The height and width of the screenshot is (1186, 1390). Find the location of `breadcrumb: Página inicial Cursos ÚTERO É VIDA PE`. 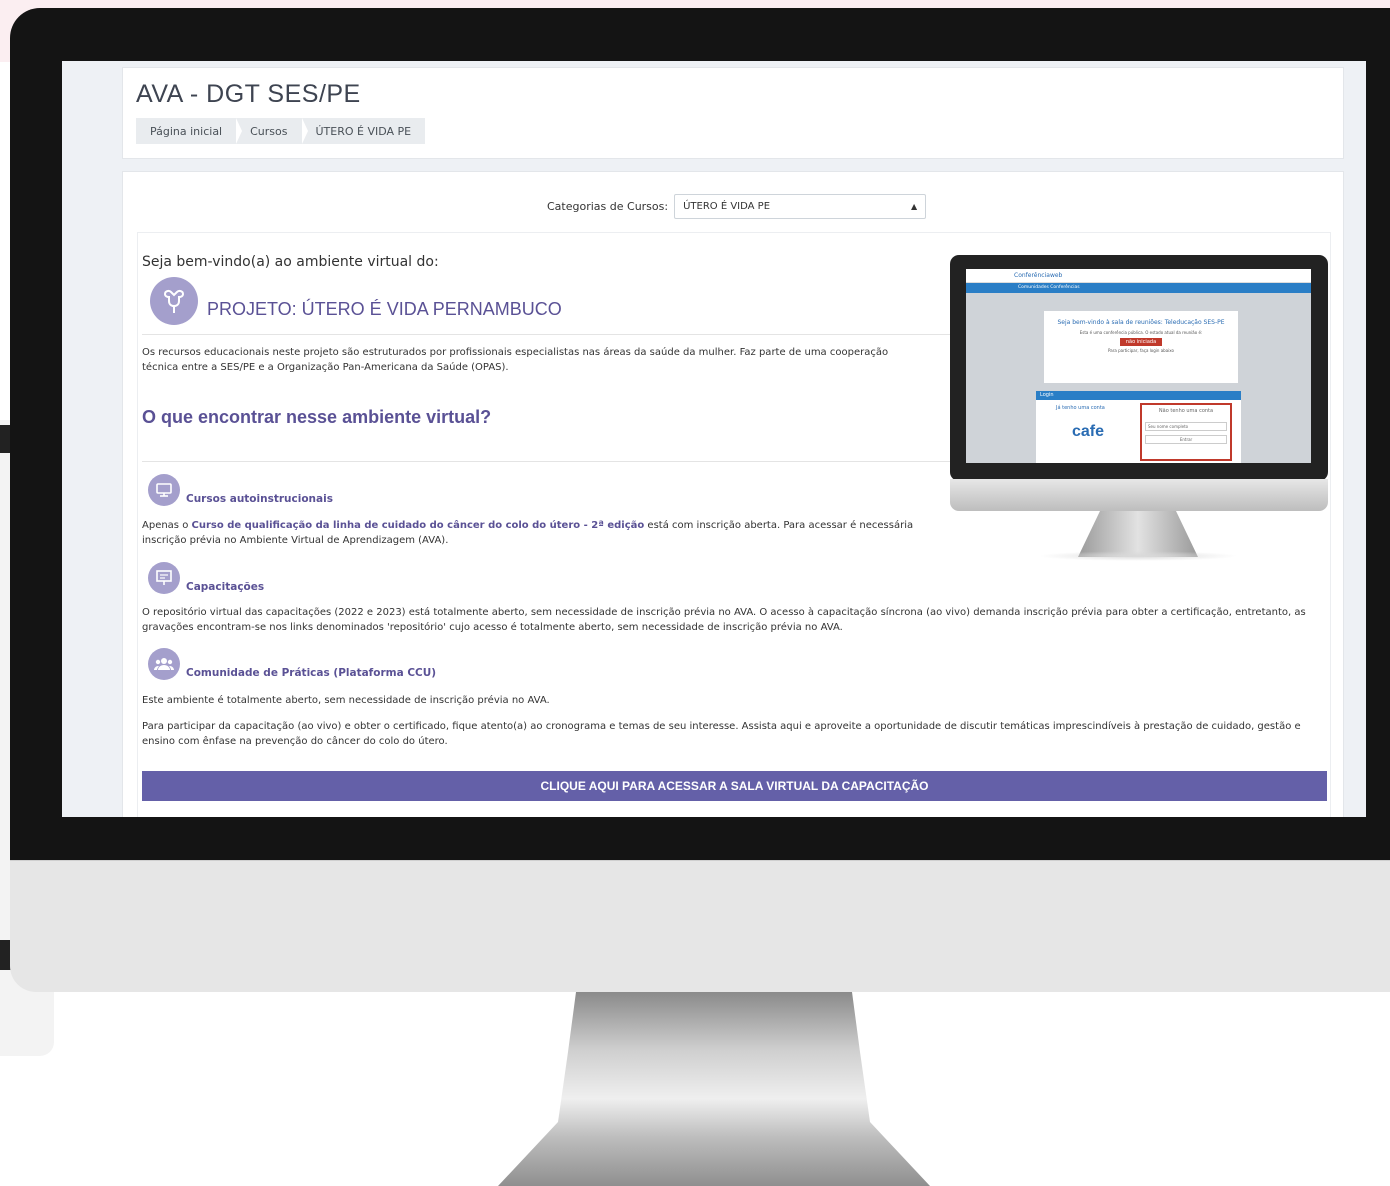

breadcrumb: Página inicial Cursos ÚTERO É VIDA PE is located at coordinates (281, 131).